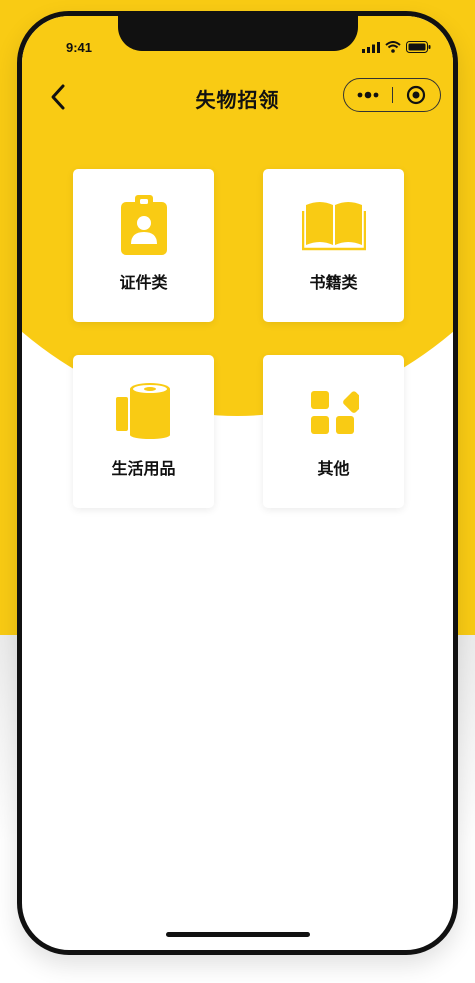 The width and height of the screenshot is (475, 983). Describe the element at coordinates (143, 283) in the screenshot. I see `category-label: 证件类` at that location.